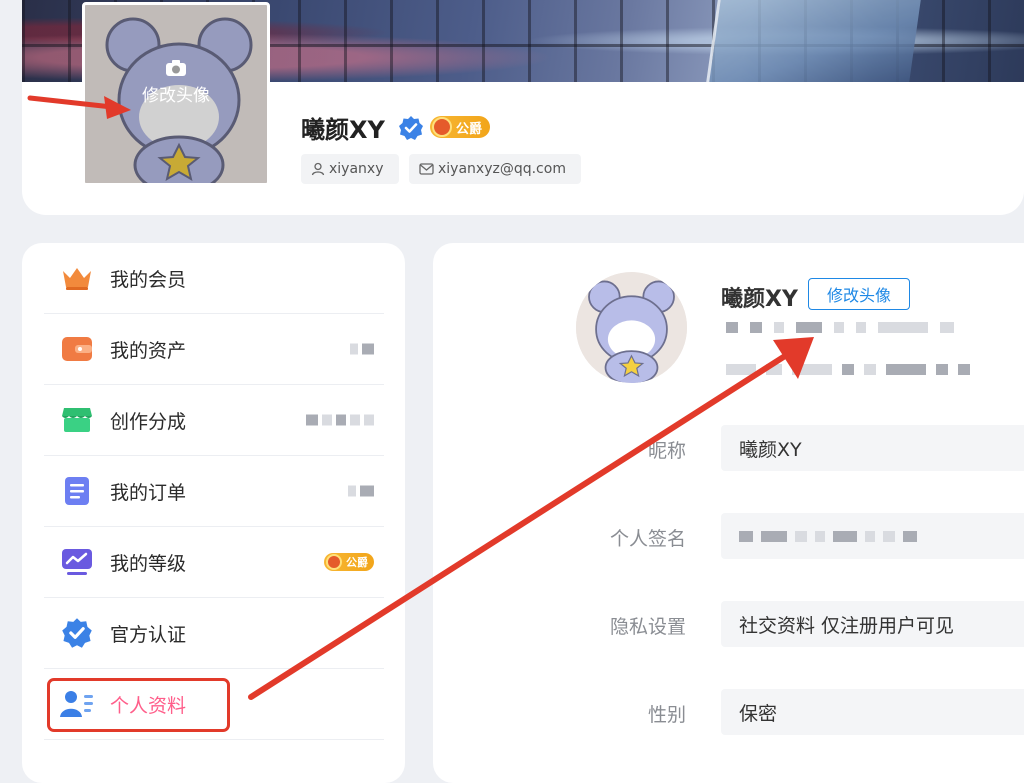  I want to click on sidebar-item-assets: 我的资产, so click(214, 349).